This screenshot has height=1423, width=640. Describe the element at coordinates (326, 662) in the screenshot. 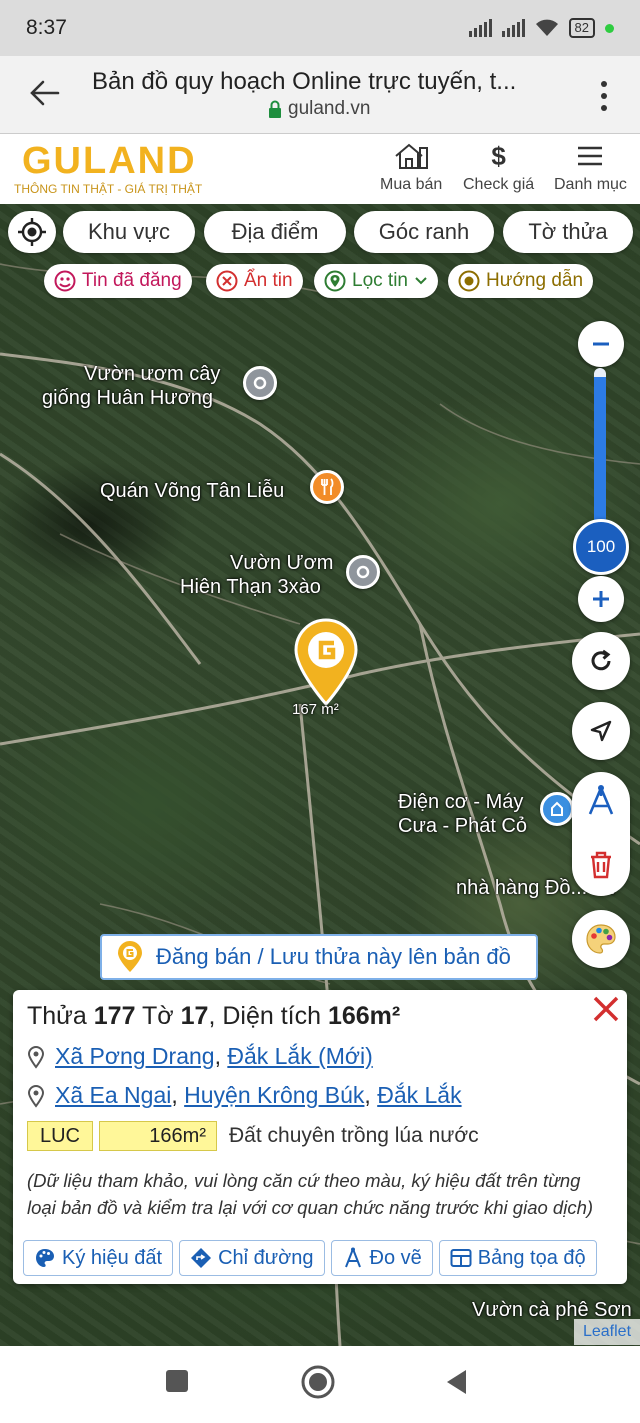

I see `parcel-marker-icon` at that location.